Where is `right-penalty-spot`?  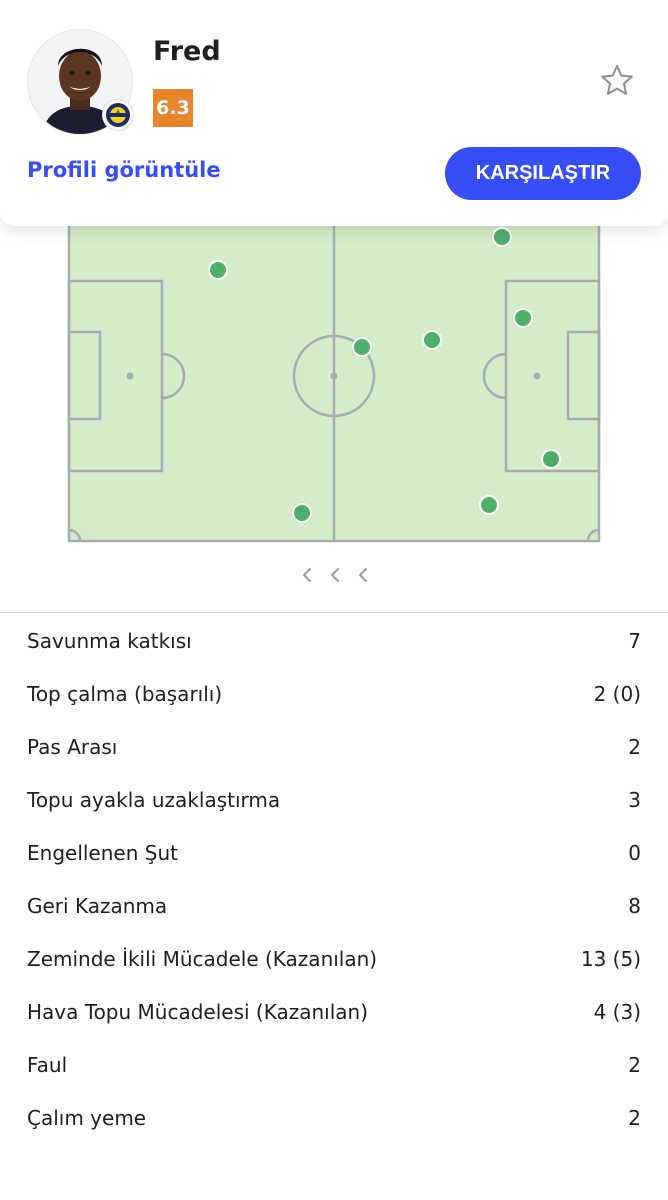
right-penalty-spot is located at coordinates (537, 376).